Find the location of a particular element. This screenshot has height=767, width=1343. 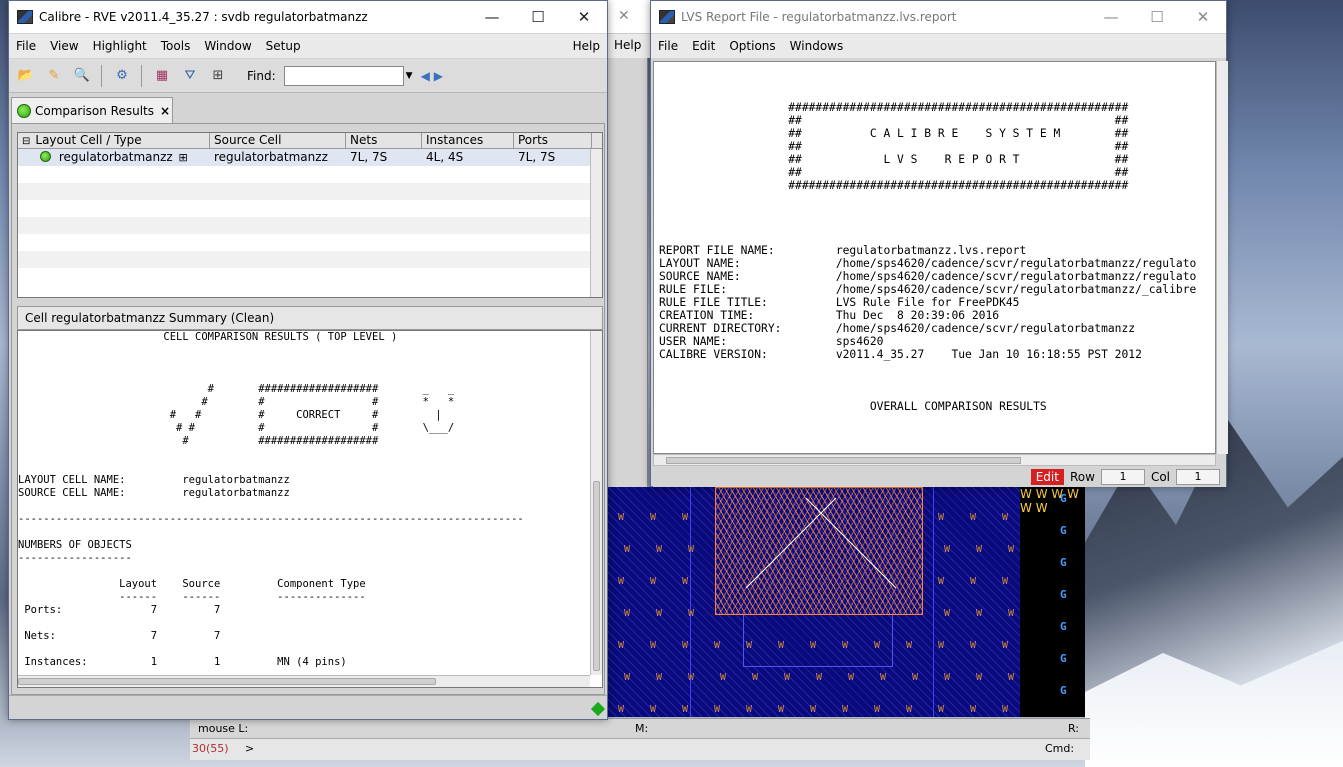

summary-horizontal-scrollbar is located at coordinates (304, 681).